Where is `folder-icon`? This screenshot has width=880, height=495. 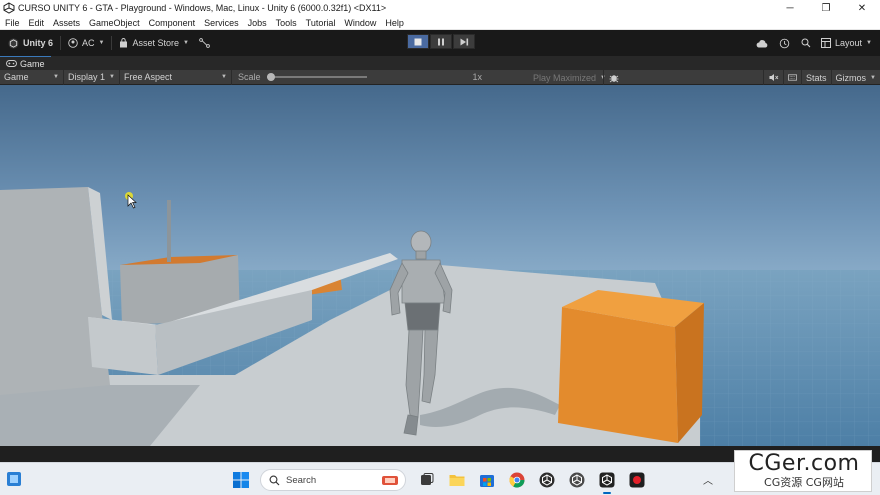
folder-icon is located at coordinates (457, 480).